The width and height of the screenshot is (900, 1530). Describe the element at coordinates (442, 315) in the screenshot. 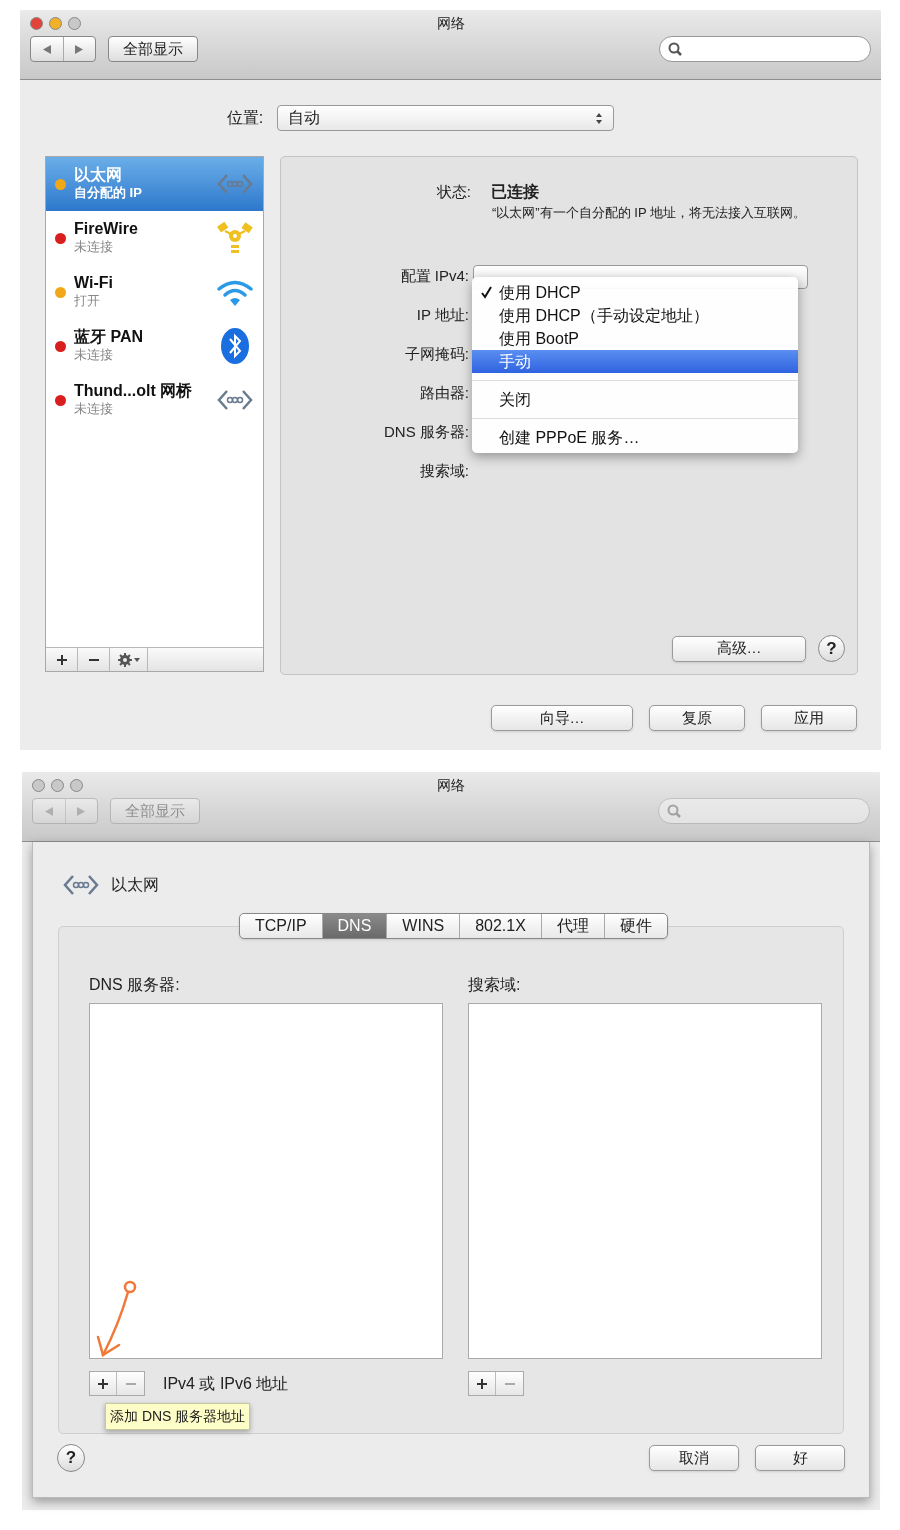

I see `field-label: IP 地址:` at that location.